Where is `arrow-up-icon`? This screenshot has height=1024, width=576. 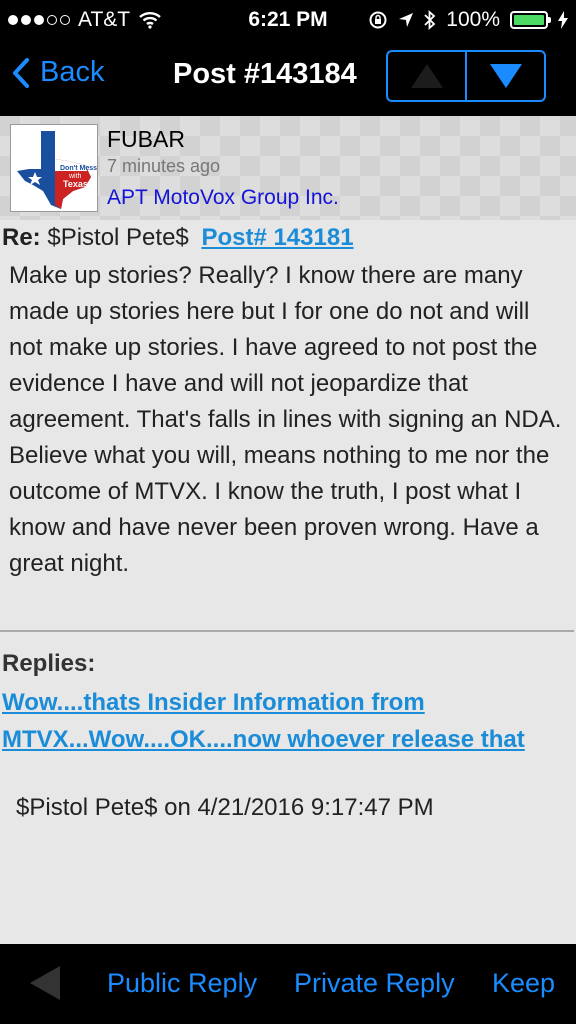
arrow-up-icon is located at coordinates (426, 76).